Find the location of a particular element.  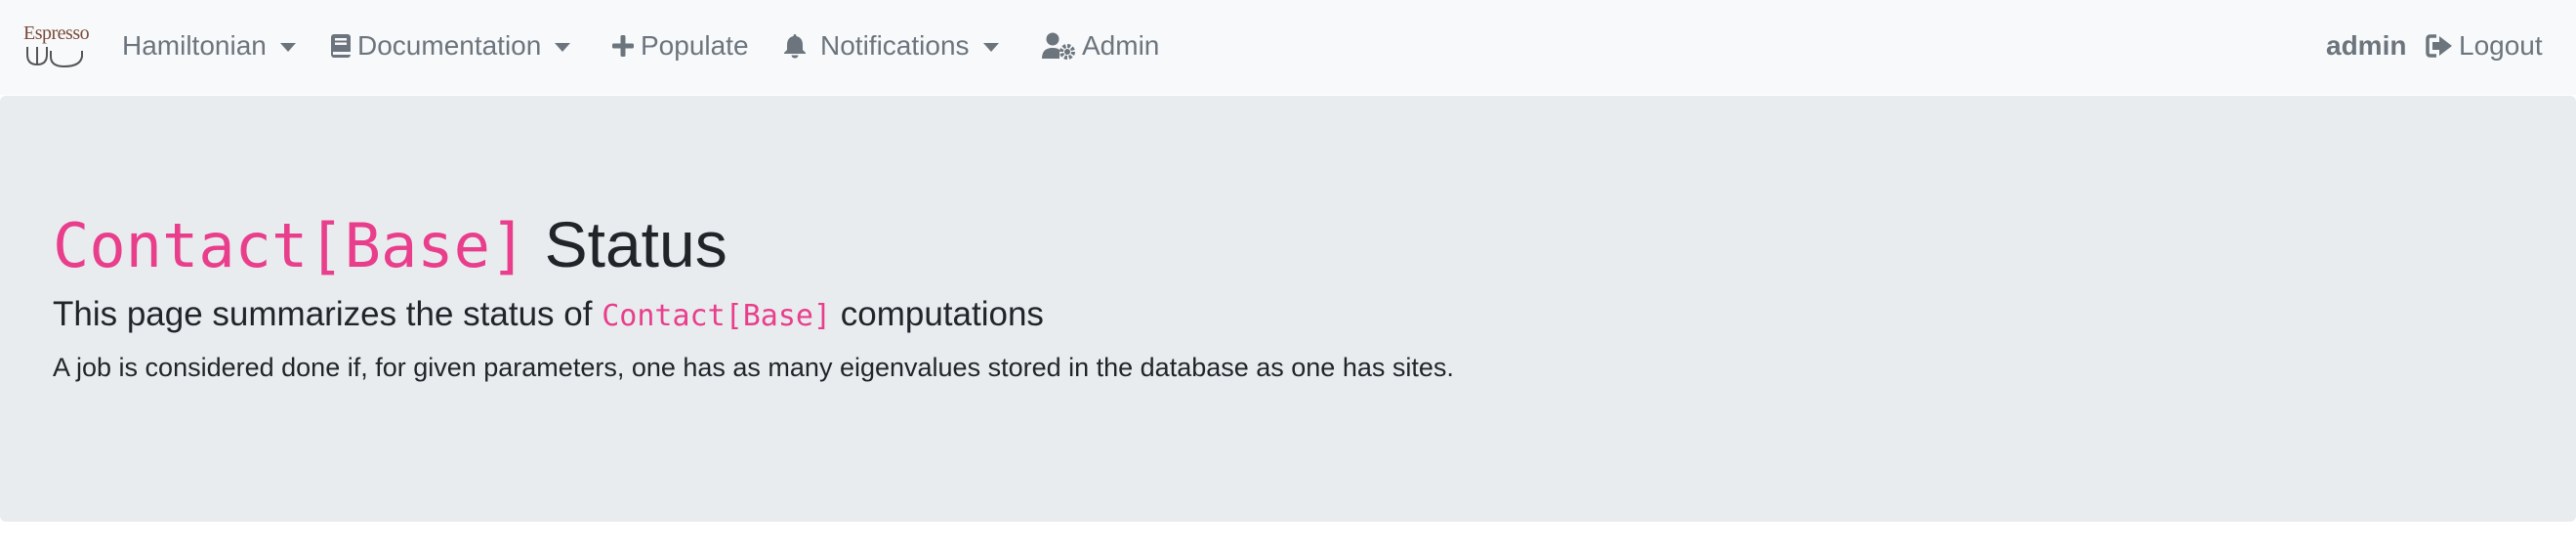

nav-notifications-label: Notifications is located at coordinates (895, 45).